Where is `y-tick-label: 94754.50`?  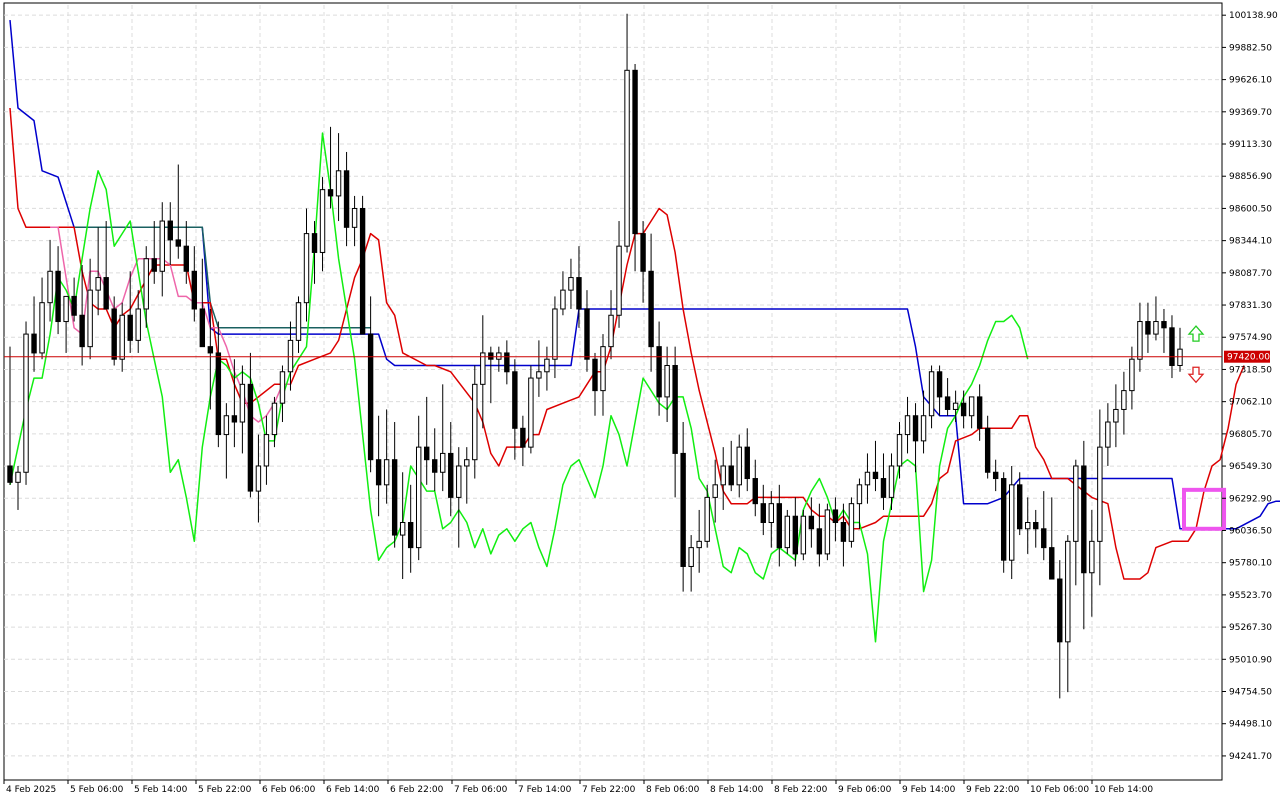
y-tick-label: 94754.50 is located at coordinates (1250, 693).